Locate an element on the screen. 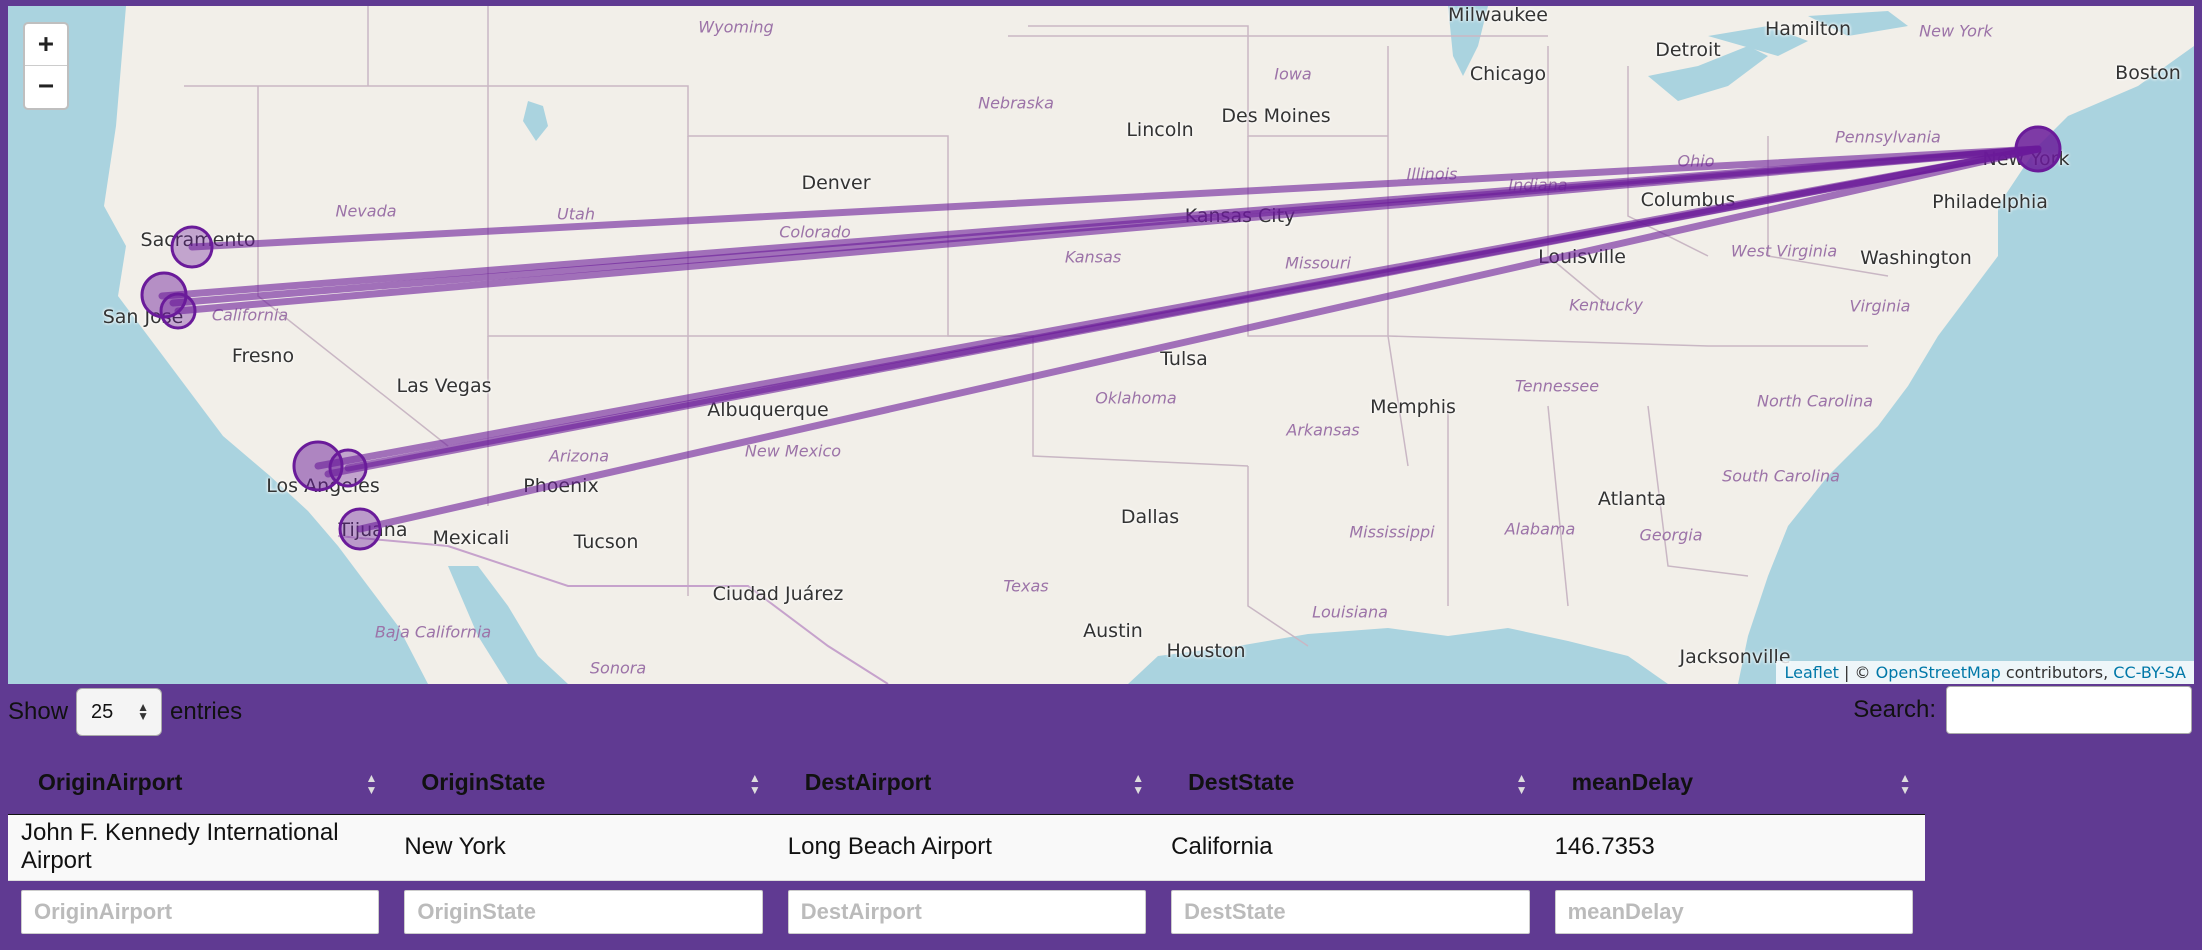 This screenshot has height=950, width=2202. length-control: Show 25 ▲ ▼ entries is located at coordinates (125, 712).